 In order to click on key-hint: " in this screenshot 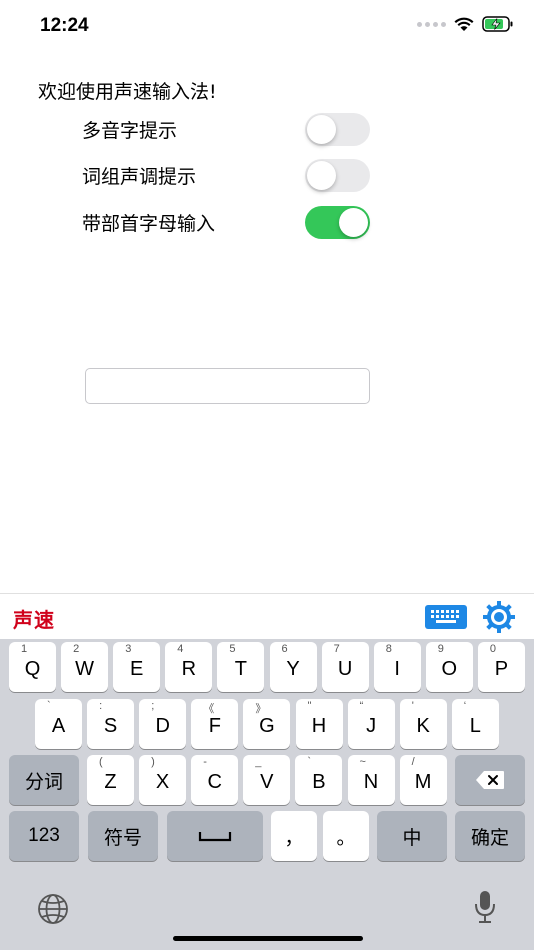, I will do `click(309, 706)`.